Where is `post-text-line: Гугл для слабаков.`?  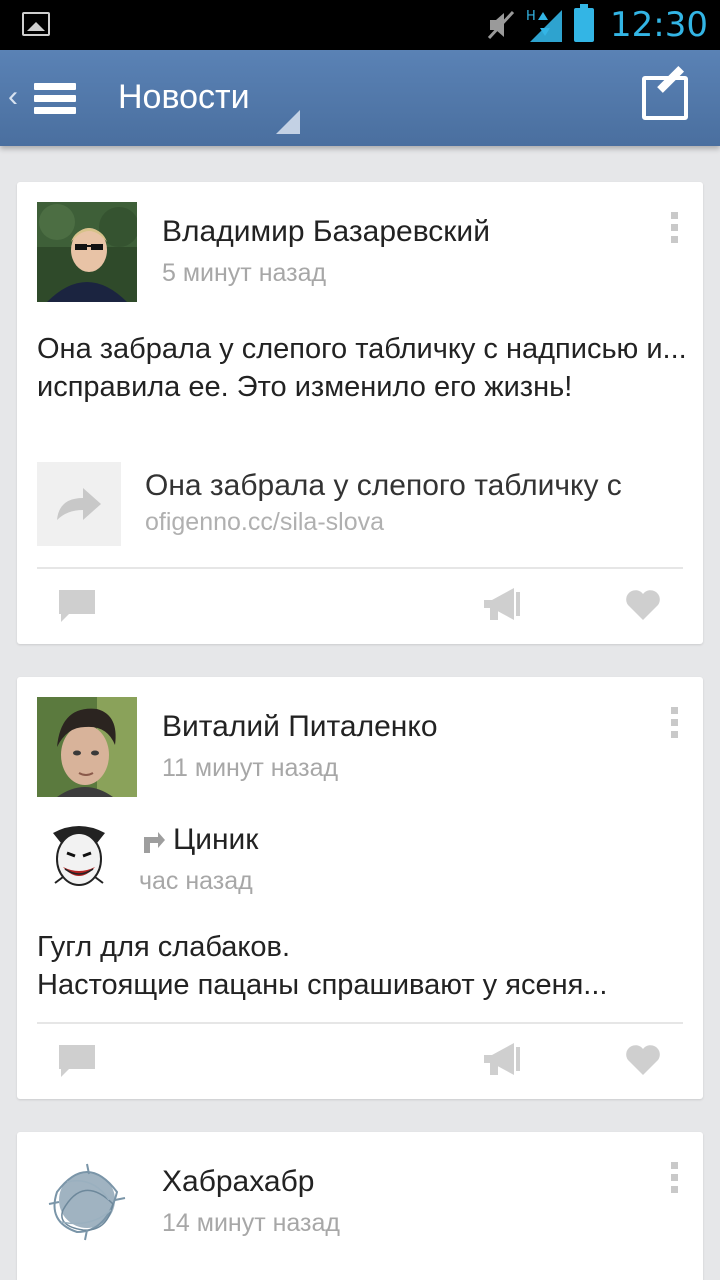
post-text-line: Гугл для слабаков. is located at coordinates (164, 947).